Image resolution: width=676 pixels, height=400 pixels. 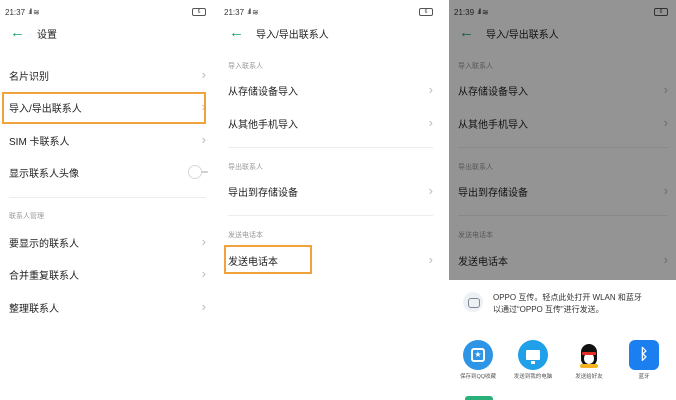 I want to click on row-label: 发送电话本, so click(x=483, y=262).